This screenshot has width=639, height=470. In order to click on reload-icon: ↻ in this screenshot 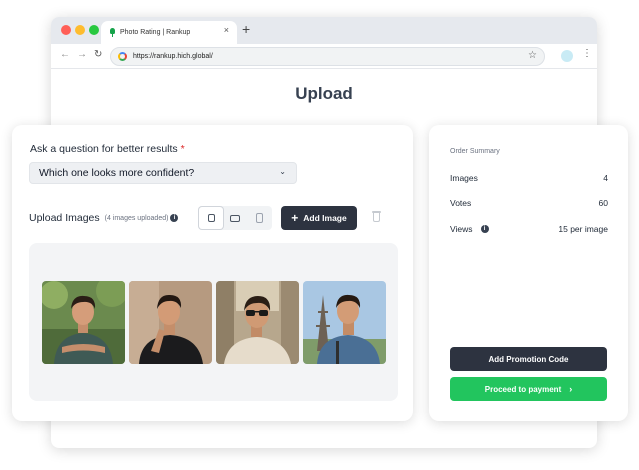, I will do `click(98, 55)`.